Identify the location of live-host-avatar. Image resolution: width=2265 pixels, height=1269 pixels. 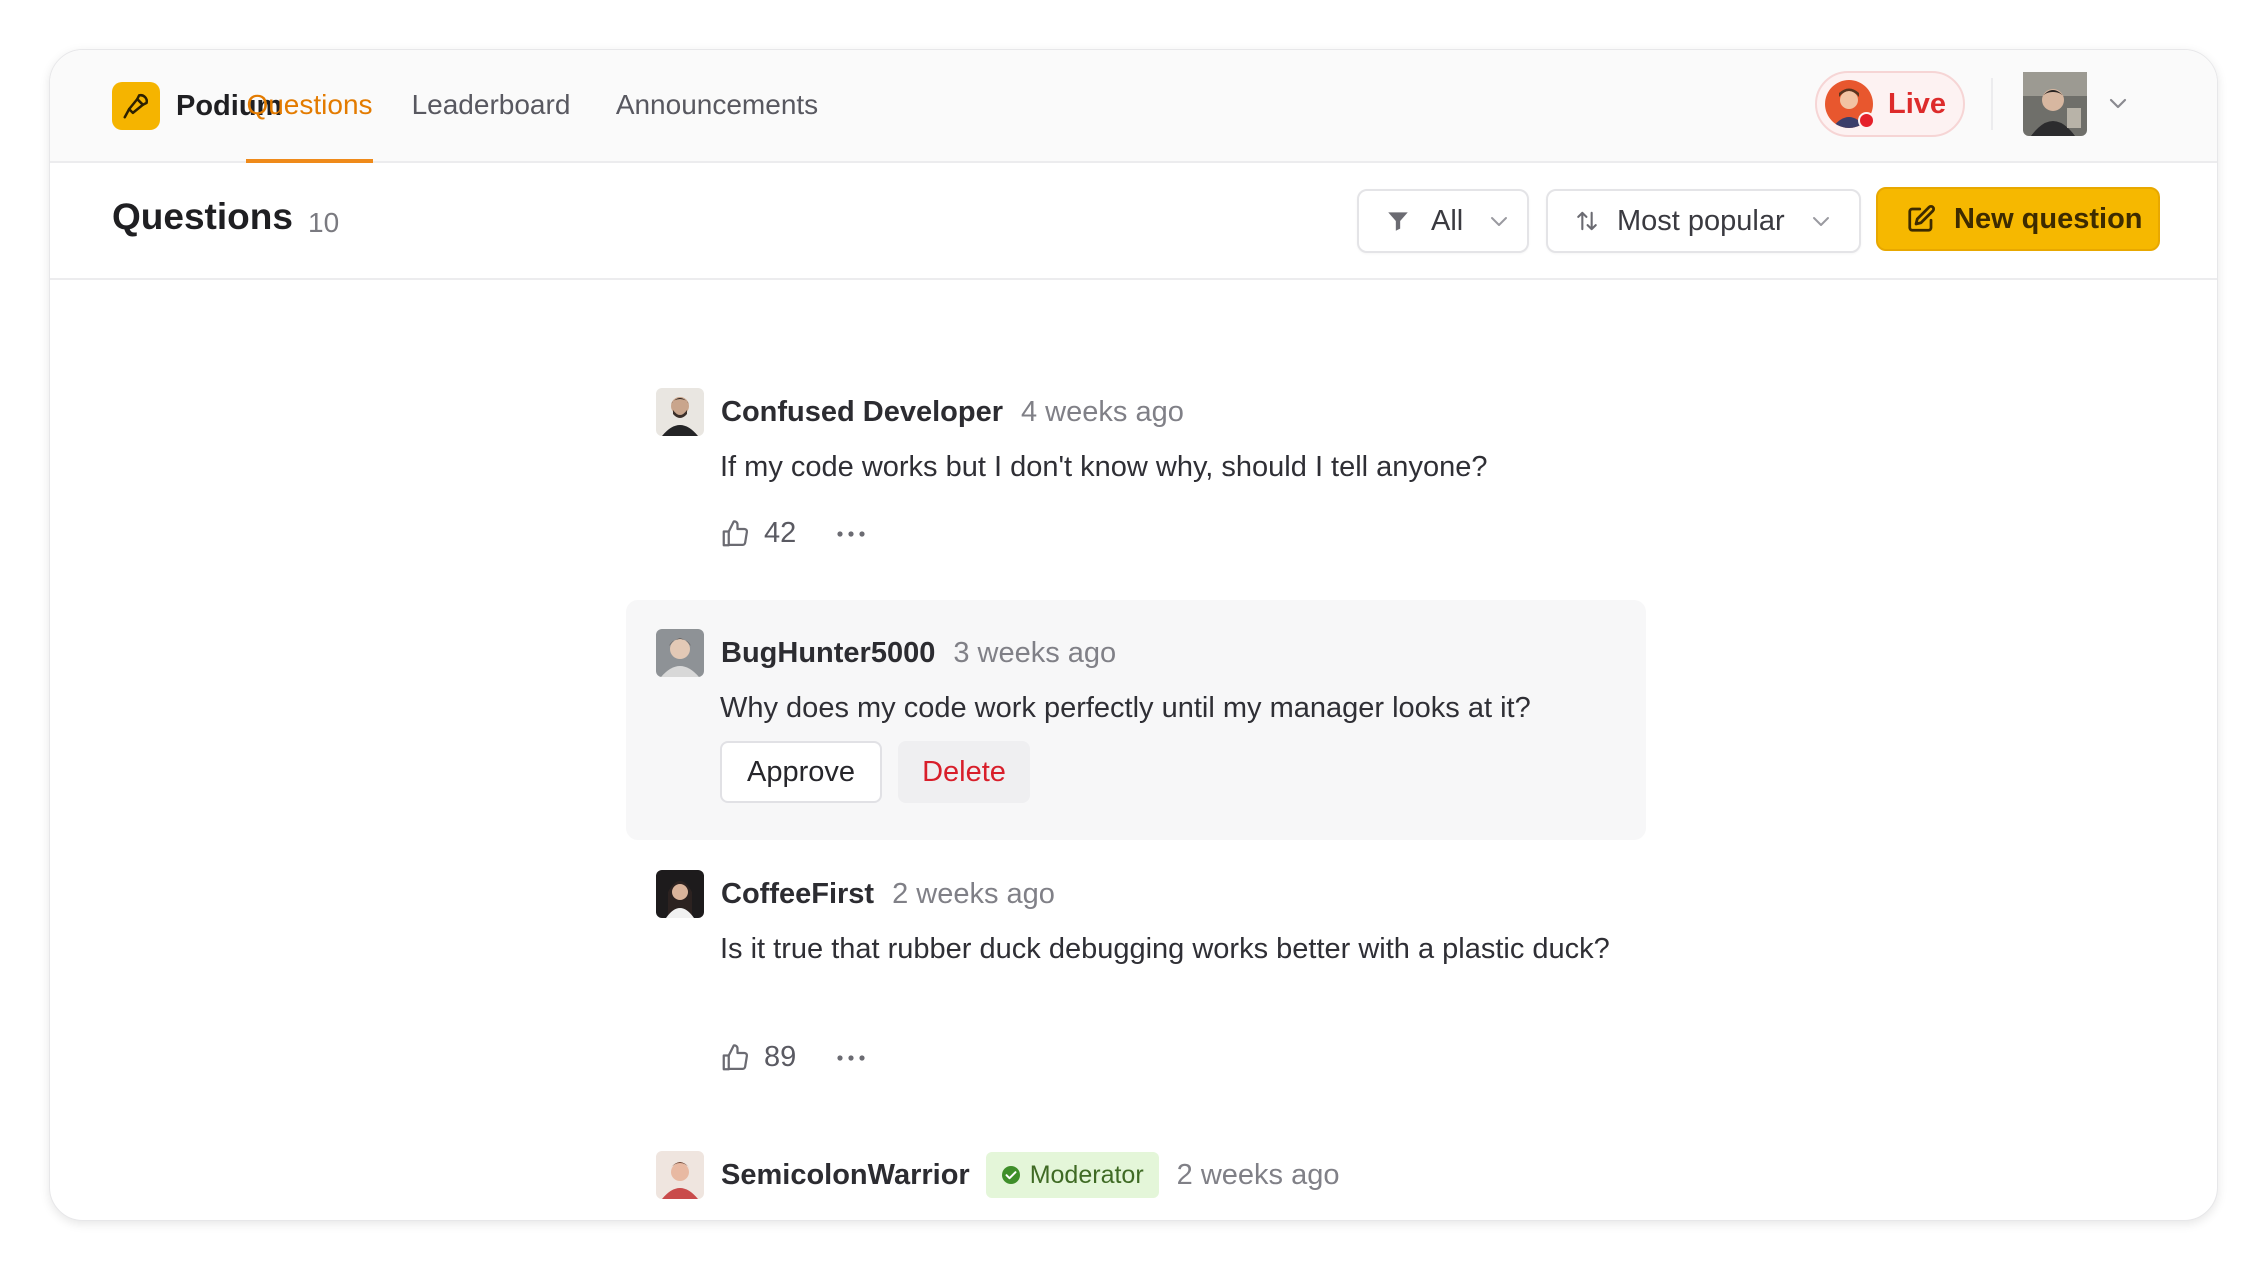
(1850, 104).